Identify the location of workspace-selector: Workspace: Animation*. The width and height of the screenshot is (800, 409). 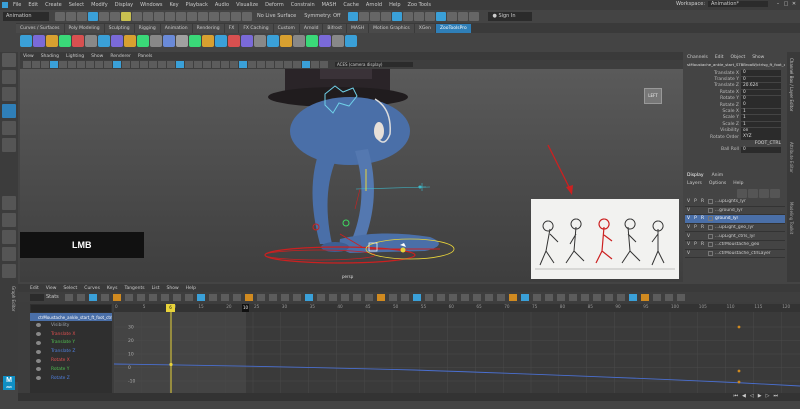
(722, 4).